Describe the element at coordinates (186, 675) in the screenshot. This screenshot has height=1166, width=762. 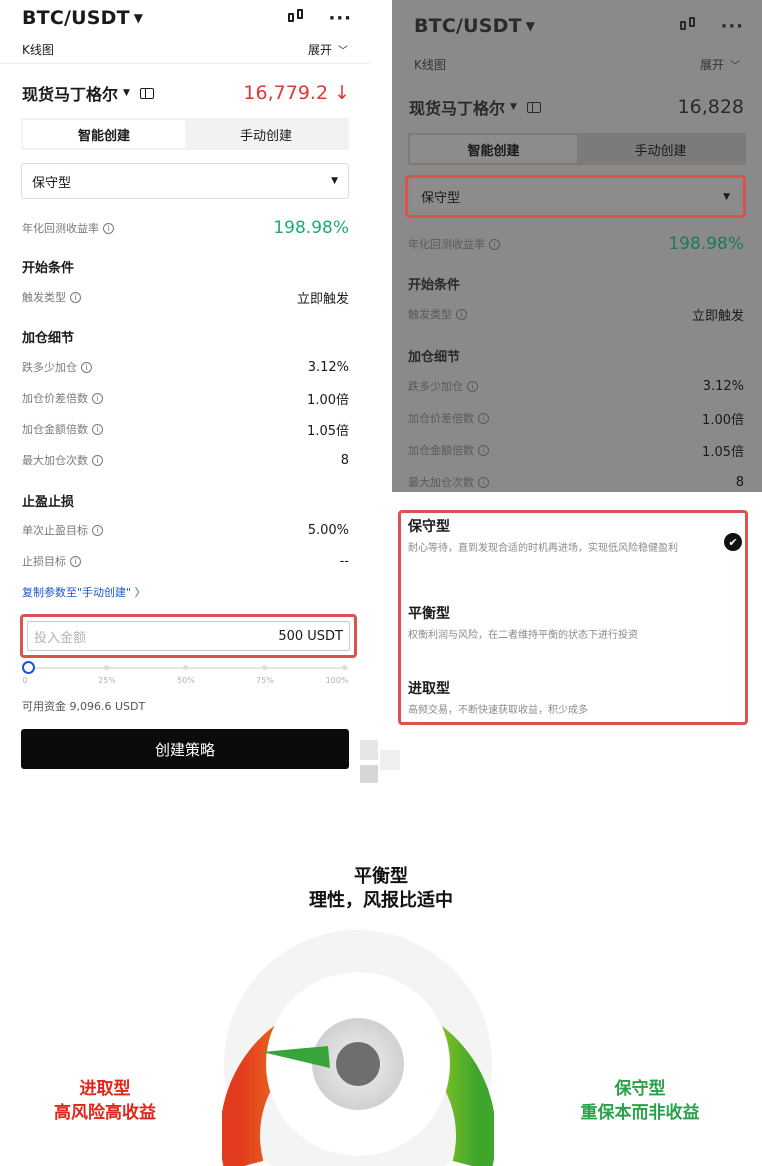
I see `amount-slider: 0 25% 50% 75% 100%` at that location.